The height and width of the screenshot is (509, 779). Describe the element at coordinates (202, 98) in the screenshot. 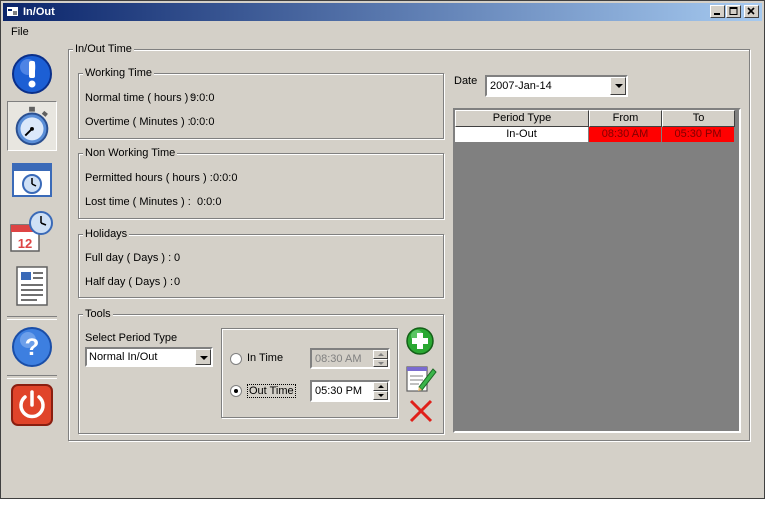

I see `normal-time-value: 9:0:0` at that location.